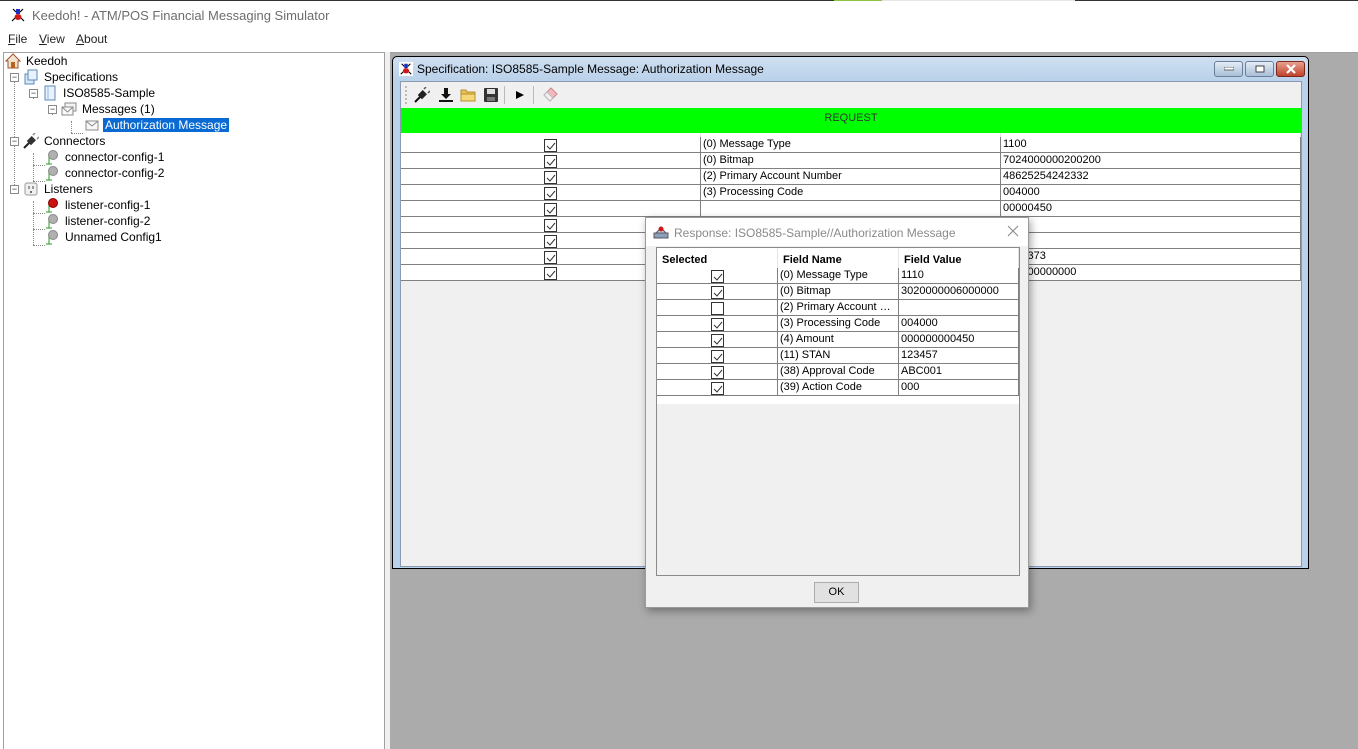 Image resolution: width=1358 pixels, height=749 pixels. Describe the element at coordinates (959, 340) in the screenshot. I see `field-value-cell: 000000000450` at that location.